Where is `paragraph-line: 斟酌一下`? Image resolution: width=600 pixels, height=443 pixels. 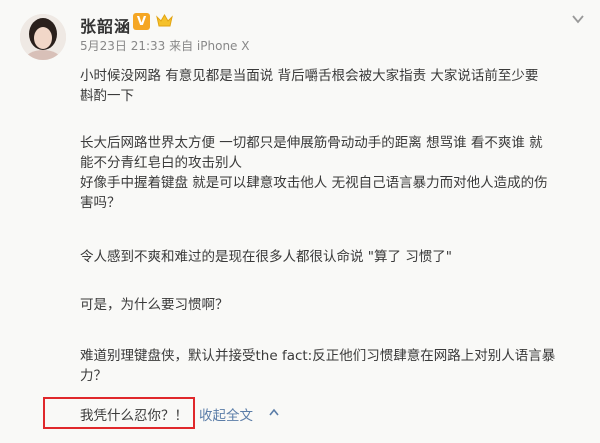 paragraph-line: 斟酌一下 is located at coordinates (107, 96).